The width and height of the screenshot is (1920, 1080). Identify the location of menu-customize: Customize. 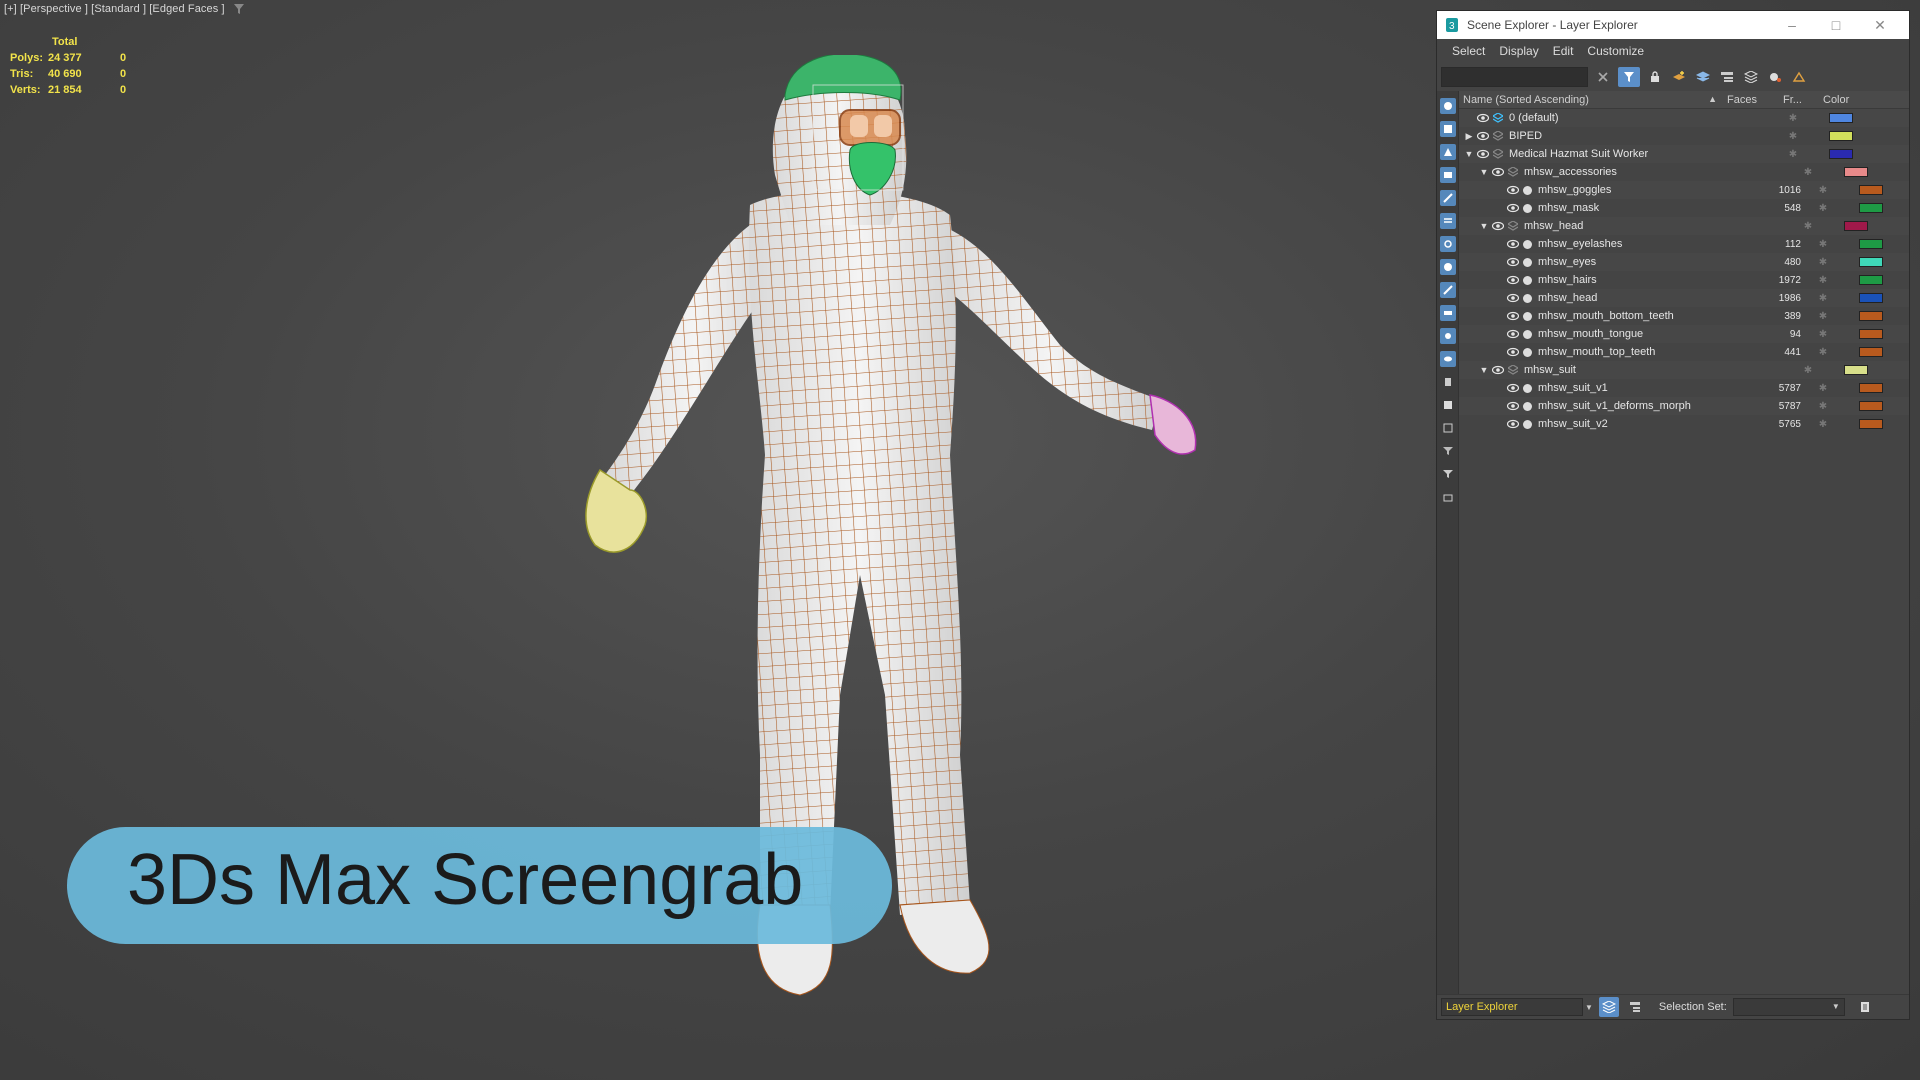
(1615, 51).